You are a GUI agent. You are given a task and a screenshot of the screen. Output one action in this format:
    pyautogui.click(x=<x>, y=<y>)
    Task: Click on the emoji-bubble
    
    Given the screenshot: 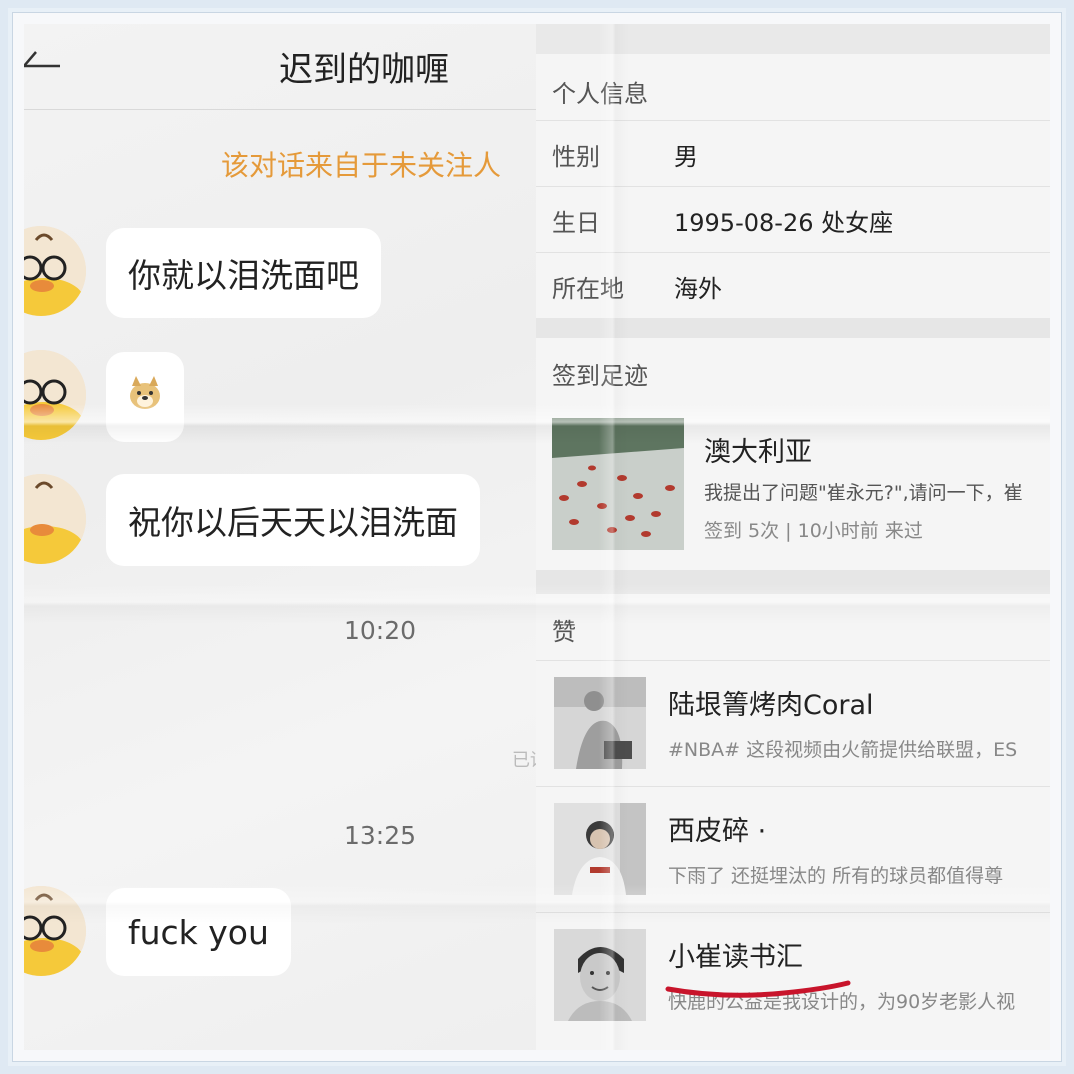 What is the action you would take?
    pyautogui.click(x=145, y=397)
    